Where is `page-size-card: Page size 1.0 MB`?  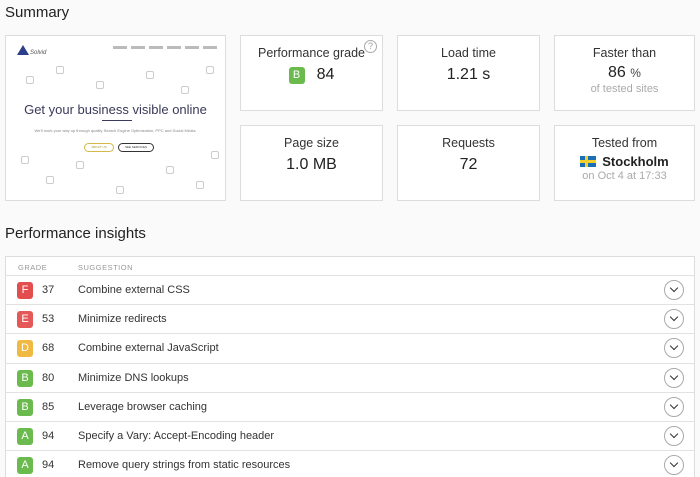 page-size-card: Page size 1.0 MB is located at coordinates (311, 163).